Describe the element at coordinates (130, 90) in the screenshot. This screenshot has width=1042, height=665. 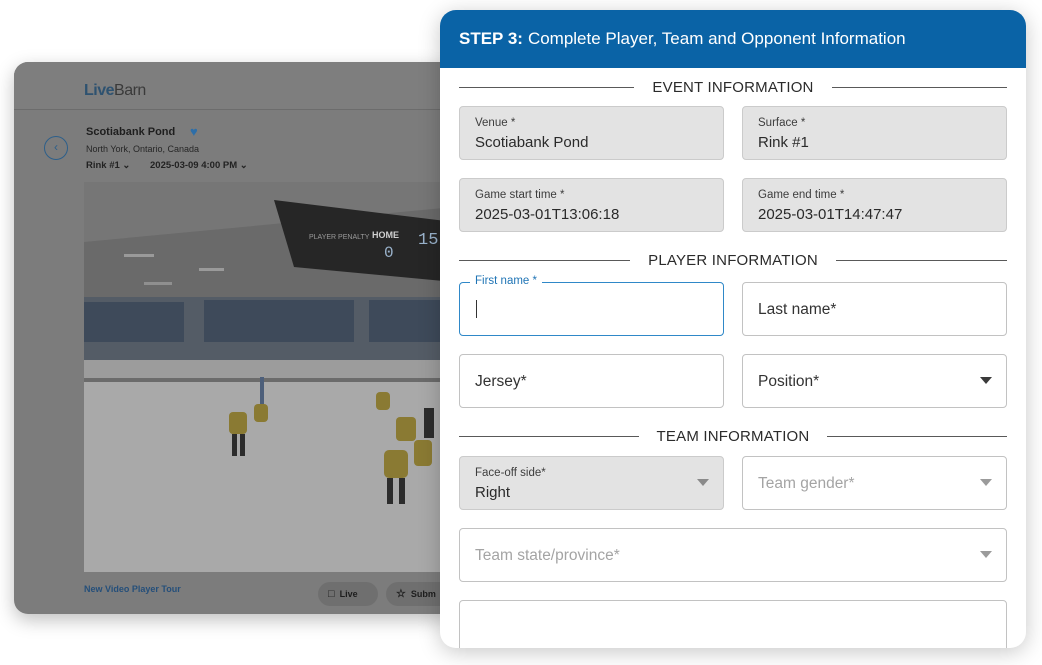
I see `logo-text-barn: Barn` at that location.